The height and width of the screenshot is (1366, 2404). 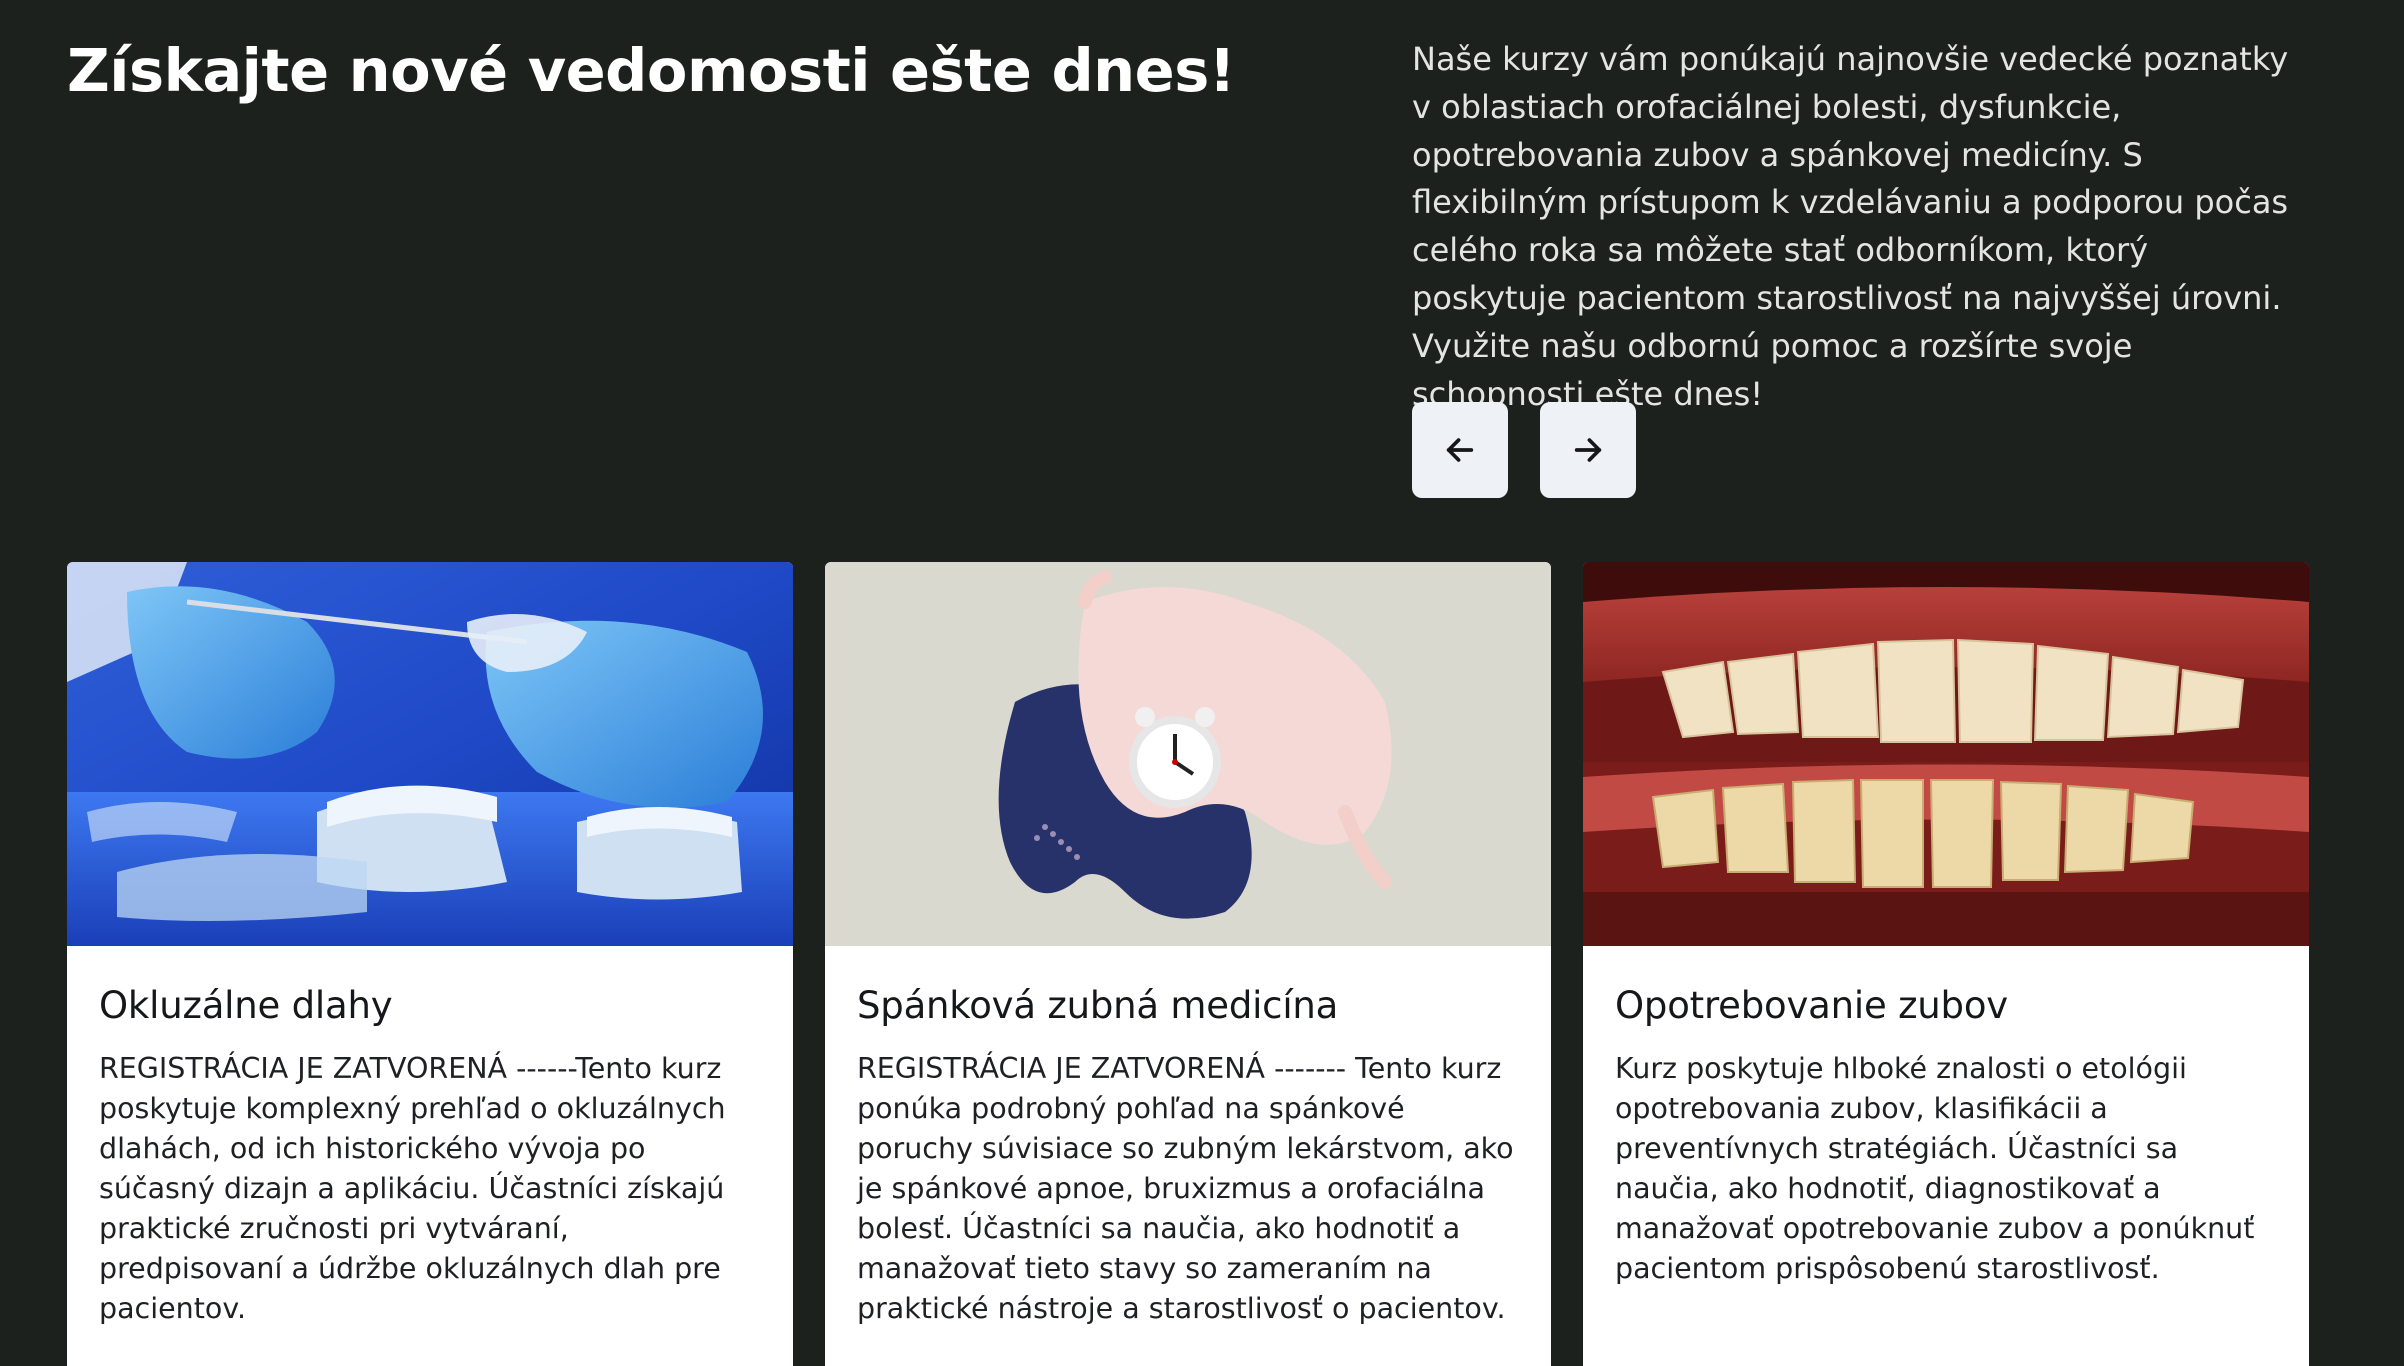 What do you see at coordinates (1946, 754) in the screenshot?
I see `course-image-worn-teeth` at bounding box center [1946, 754].